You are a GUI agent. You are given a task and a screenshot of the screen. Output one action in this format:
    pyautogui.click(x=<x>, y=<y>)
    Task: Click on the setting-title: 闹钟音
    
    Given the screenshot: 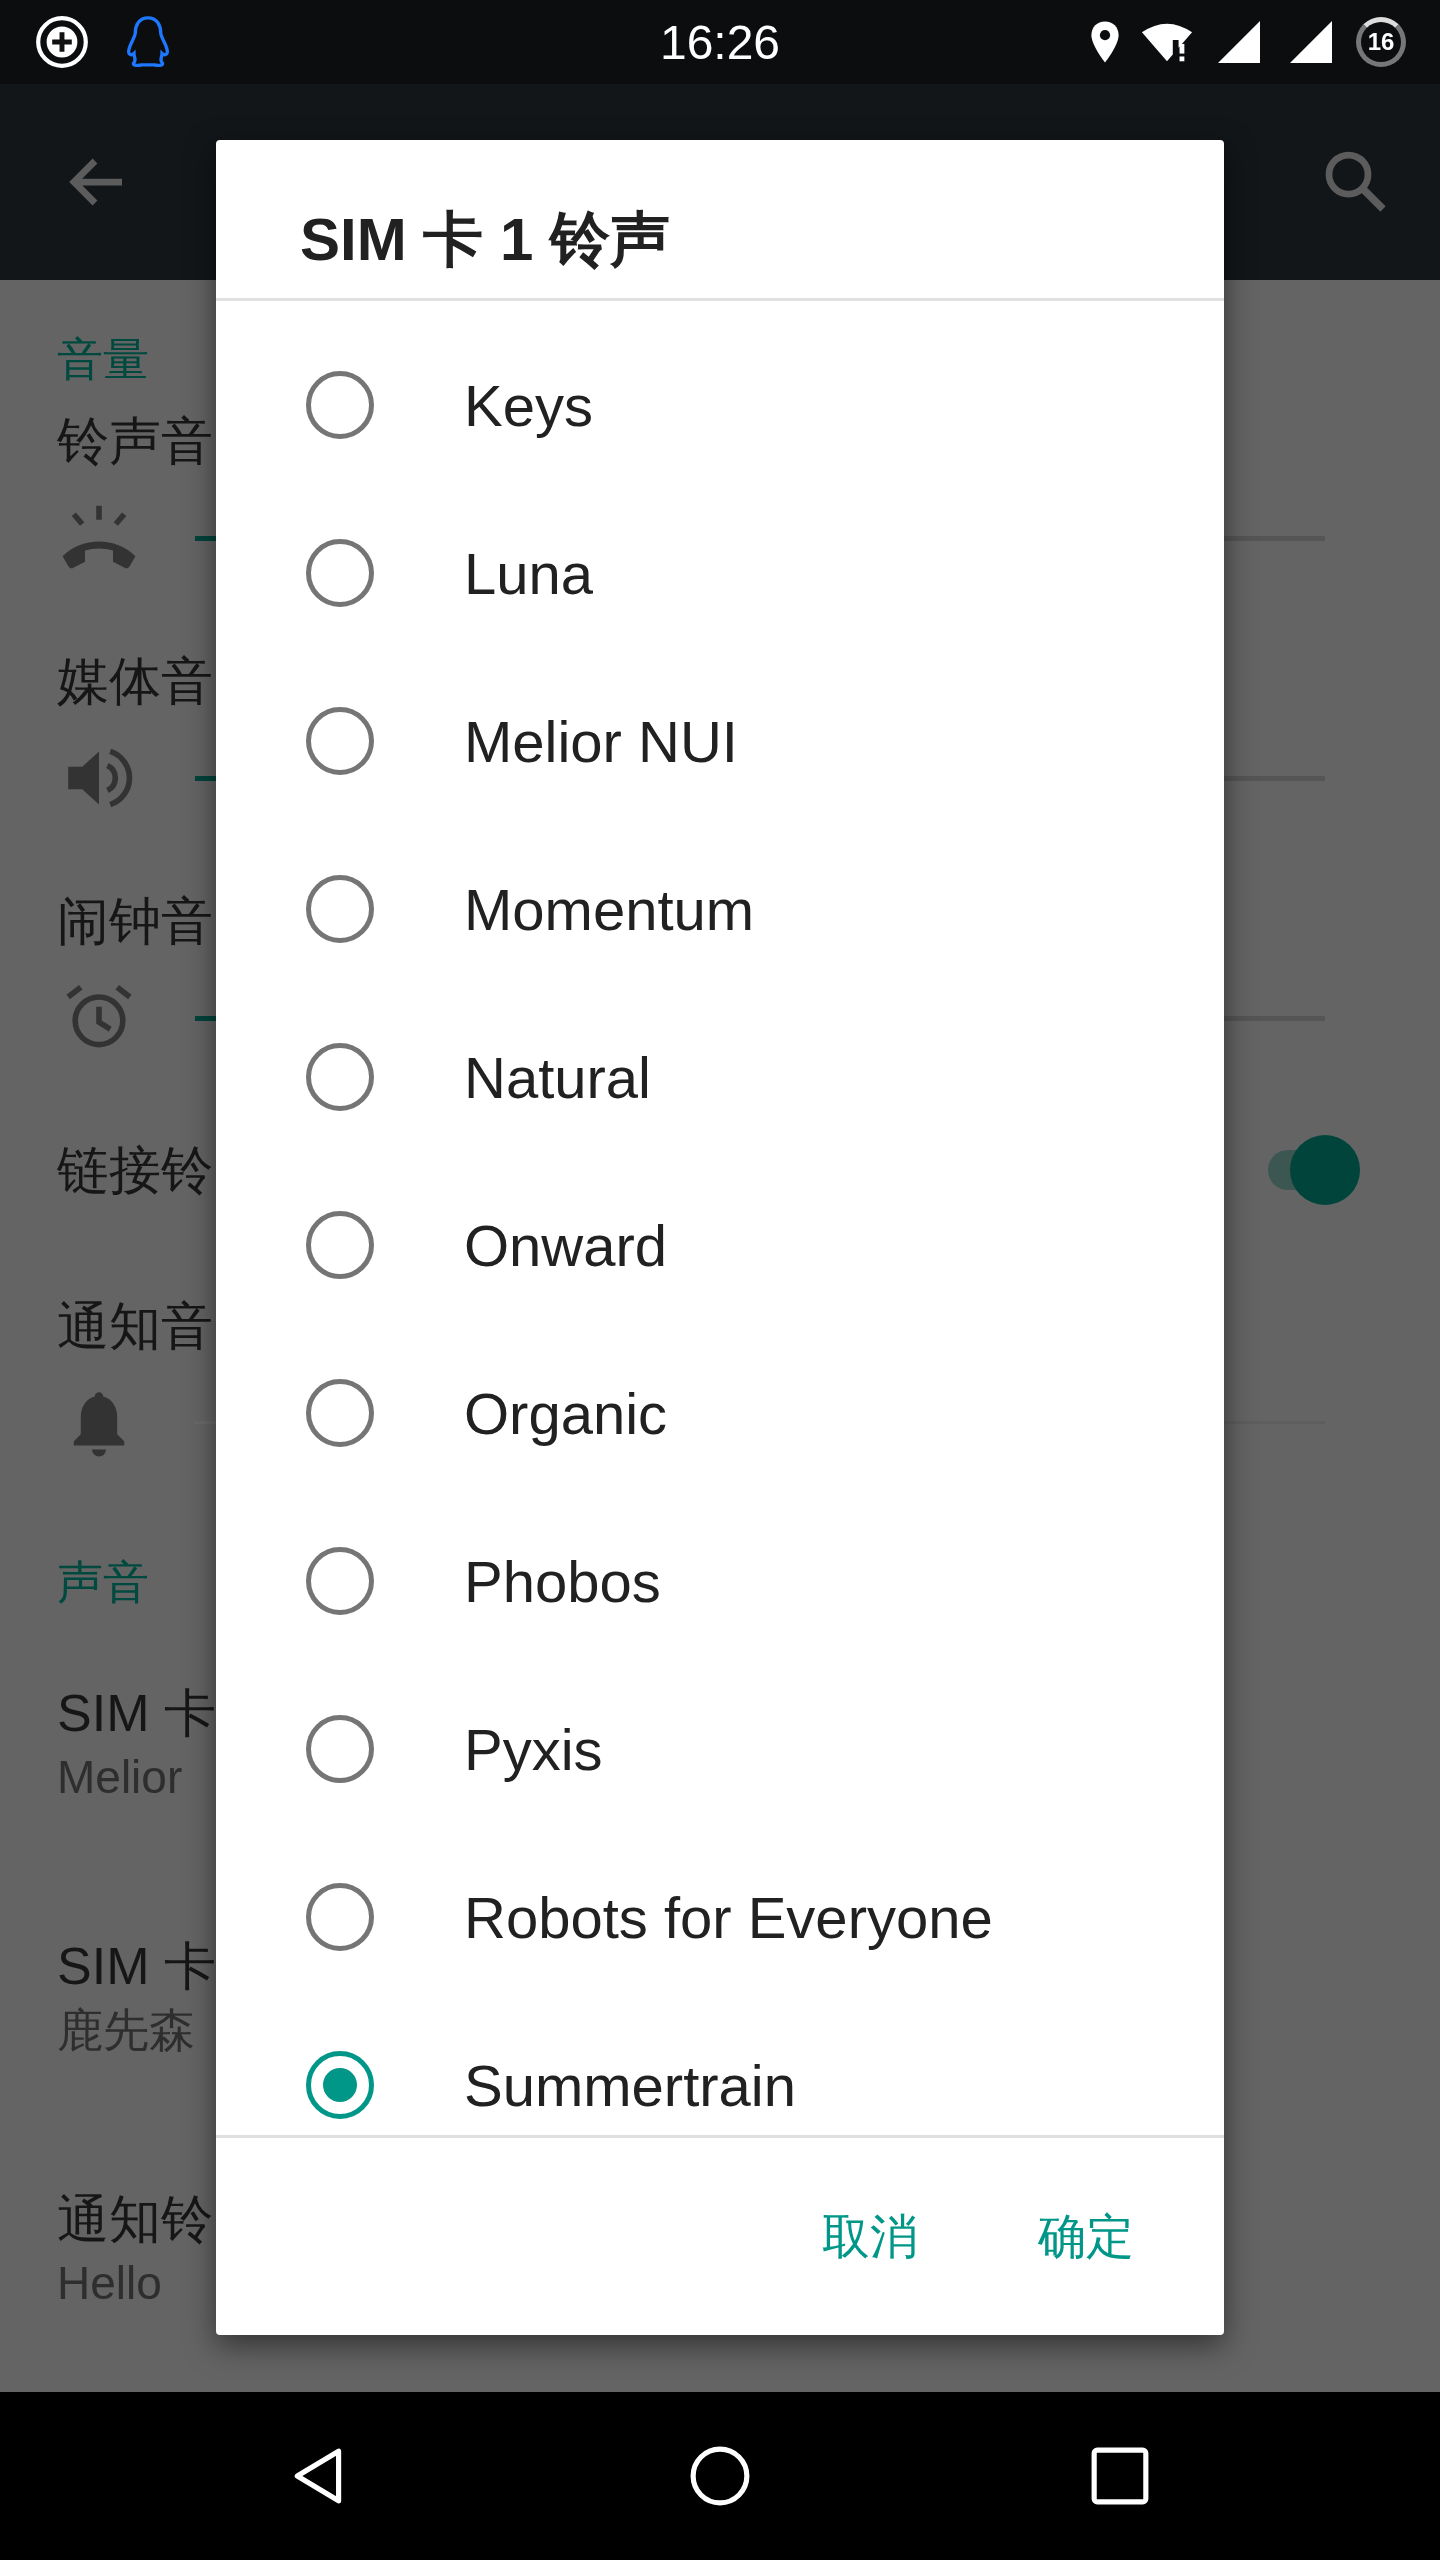 What is the action you would take?
    pyautogui.click(x=135, y=922)
    